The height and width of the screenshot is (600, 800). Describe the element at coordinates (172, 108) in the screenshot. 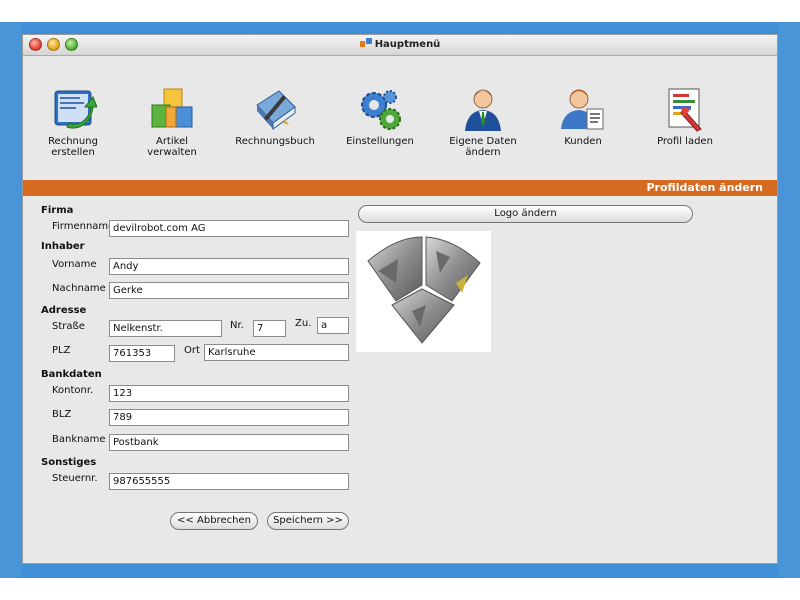

I see `boxes-icon` at that location.